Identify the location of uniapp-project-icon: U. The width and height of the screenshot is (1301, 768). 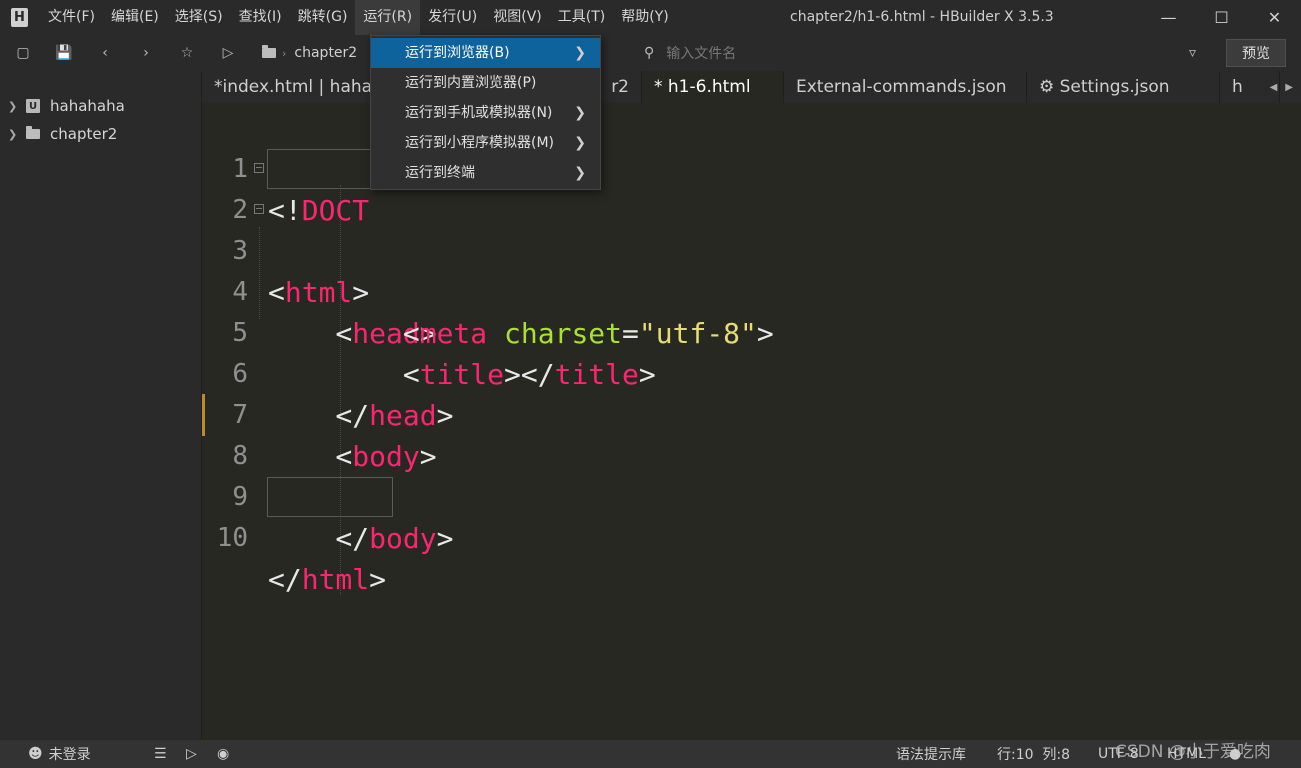
(33, 106).